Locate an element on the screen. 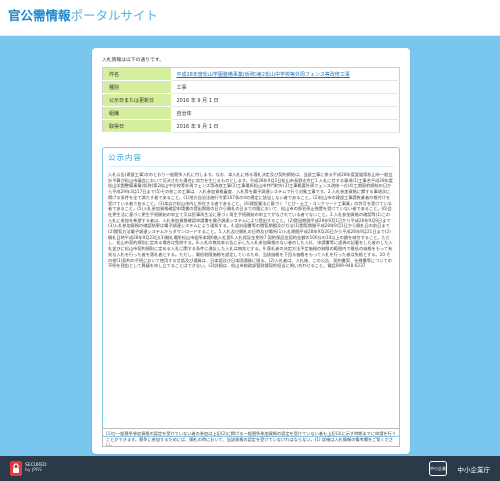  row-label: 種別 is located at coordinates (136, 87).